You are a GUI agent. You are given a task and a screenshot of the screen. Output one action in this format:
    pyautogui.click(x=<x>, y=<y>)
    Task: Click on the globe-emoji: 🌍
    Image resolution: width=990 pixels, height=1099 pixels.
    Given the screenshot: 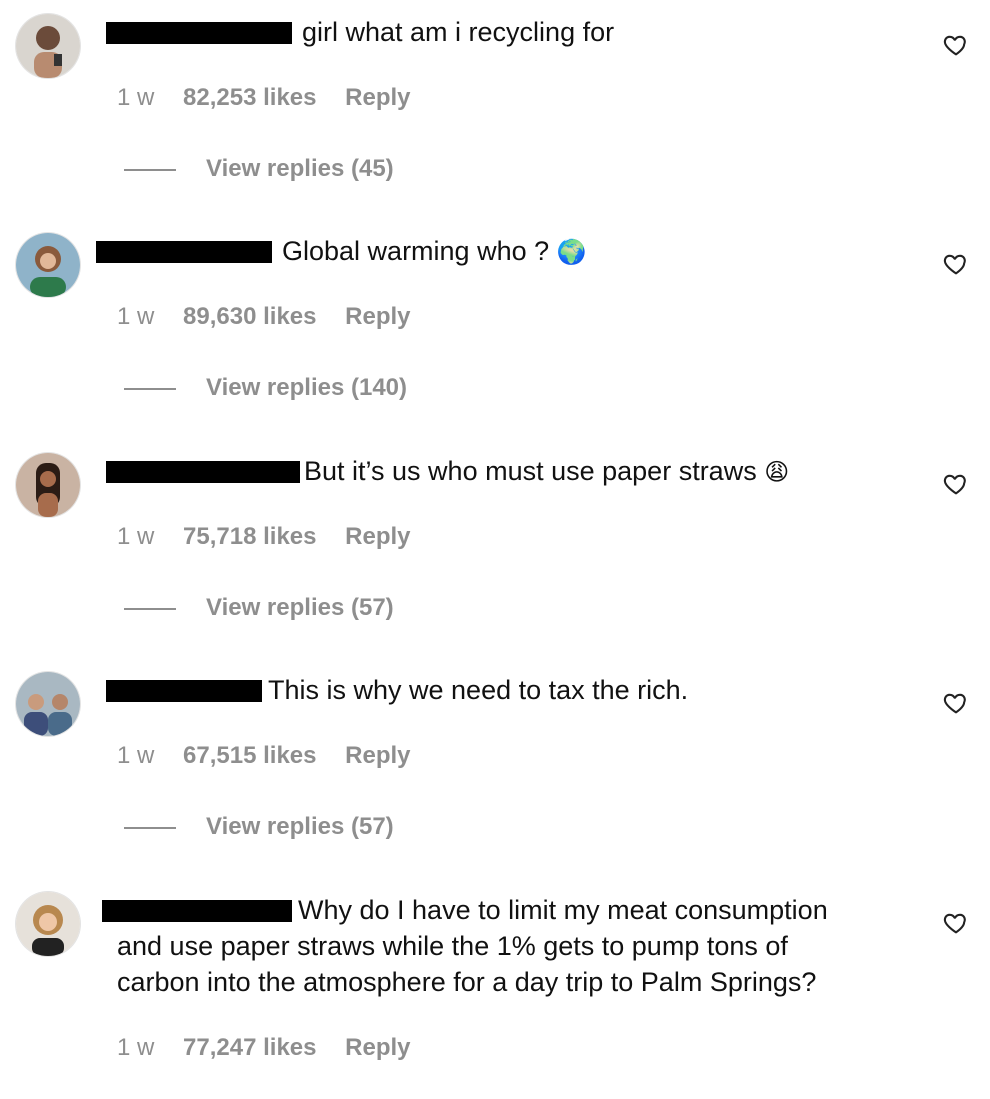 What is the action you would take?
    pyautogui.click(x=571, y=252)
    